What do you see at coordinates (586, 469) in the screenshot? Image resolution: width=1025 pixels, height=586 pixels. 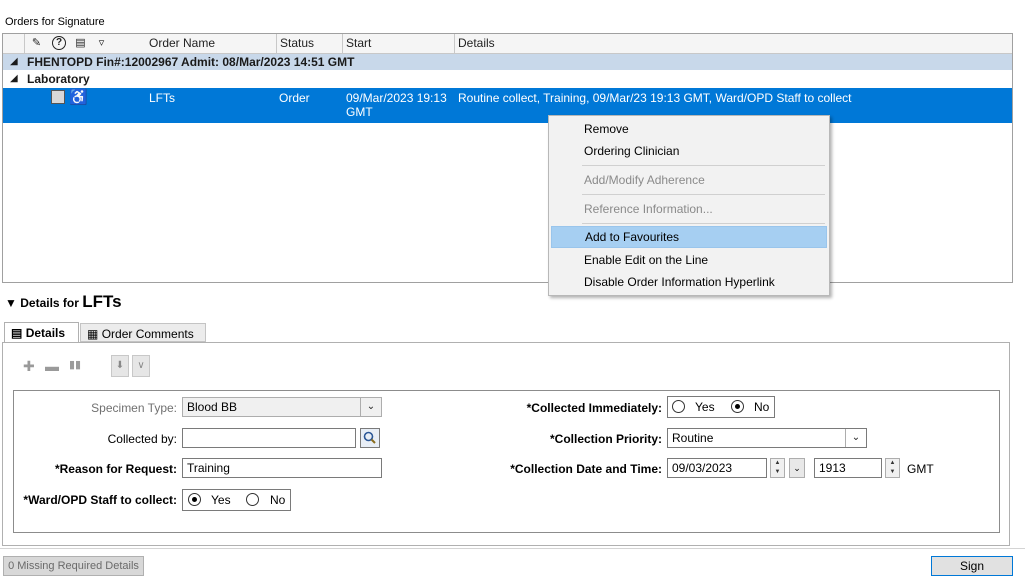 I see `collection-datetime-label: *Collection Date and Time:` at bounding box center [586, 469].